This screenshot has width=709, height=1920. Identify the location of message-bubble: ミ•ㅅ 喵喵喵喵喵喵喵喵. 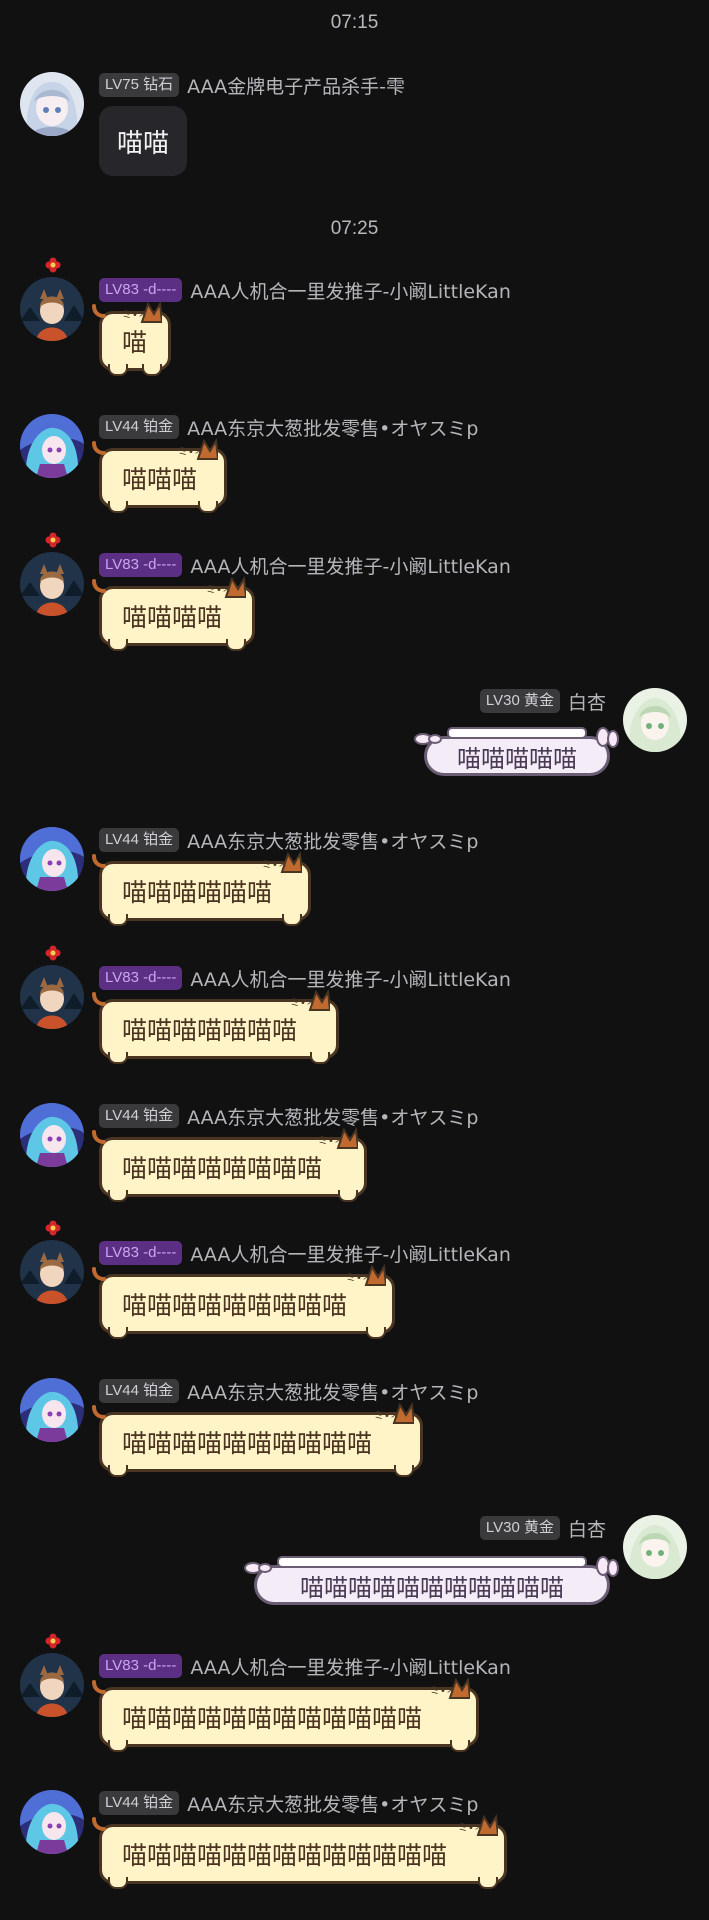
(229, 1164).